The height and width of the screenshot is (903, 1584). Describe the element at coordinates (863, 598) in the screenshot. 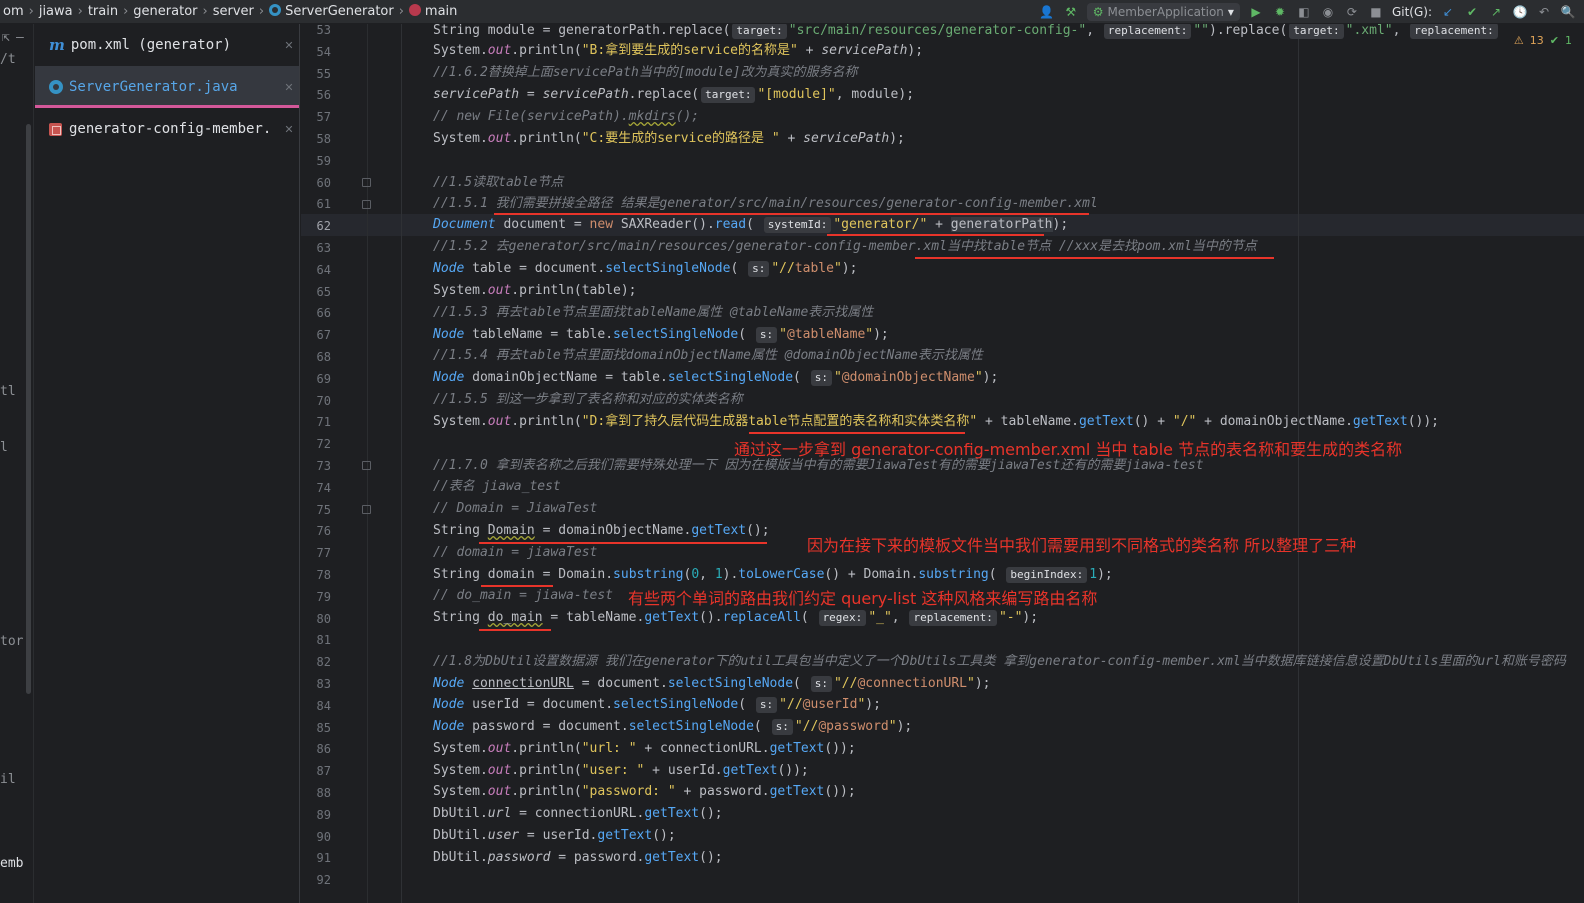

I see `annotation-text: 有些两个单词的路由我们约定 query-list 这种风格来编写路由名称` at that location.